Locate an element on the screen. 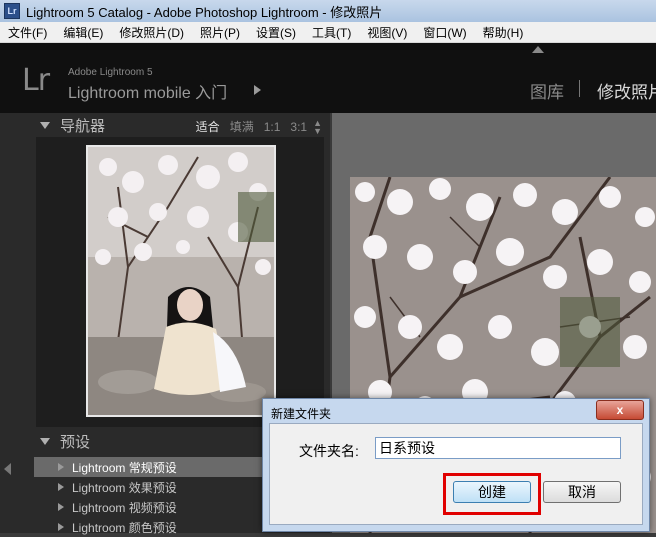 The image size is (656, 537). preset-folder-label: Lightroom 常规预设 is located at coordinates (124, 467).